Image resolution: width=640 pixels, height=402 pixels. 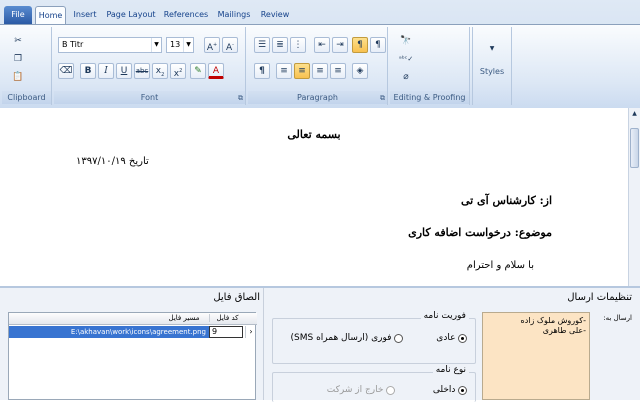 What do you see at coordinates (444, 390) in the screenshot?
I see `type-internal-label: داخلی` at bounding box center [444, 390].